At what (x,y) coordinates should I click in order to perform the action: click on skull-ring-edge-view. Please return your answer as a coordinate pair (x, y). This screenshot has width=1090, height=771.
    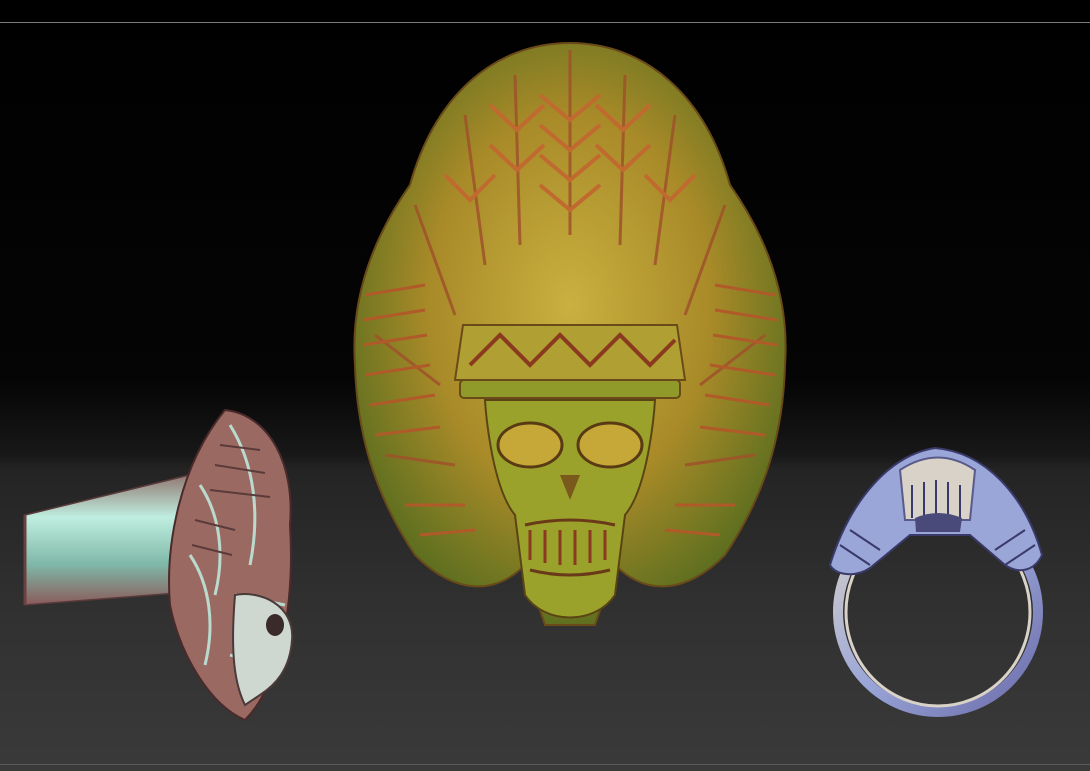
    Looking at the image, I should click on (936, 581).